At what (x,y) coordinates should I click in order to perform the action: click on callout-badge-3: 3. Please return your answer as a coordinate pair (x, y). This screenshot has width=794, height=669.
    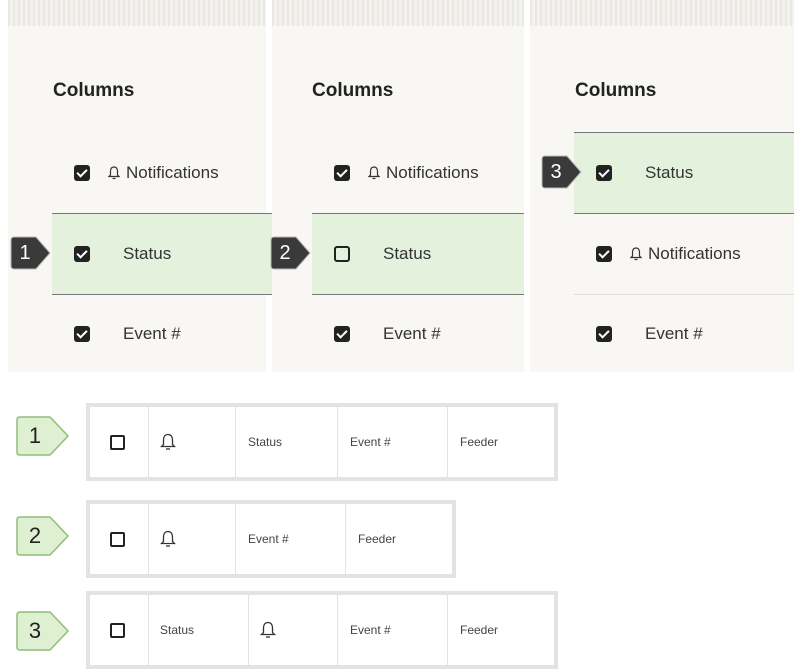
    Looking at the image, I should click on (562, 172).